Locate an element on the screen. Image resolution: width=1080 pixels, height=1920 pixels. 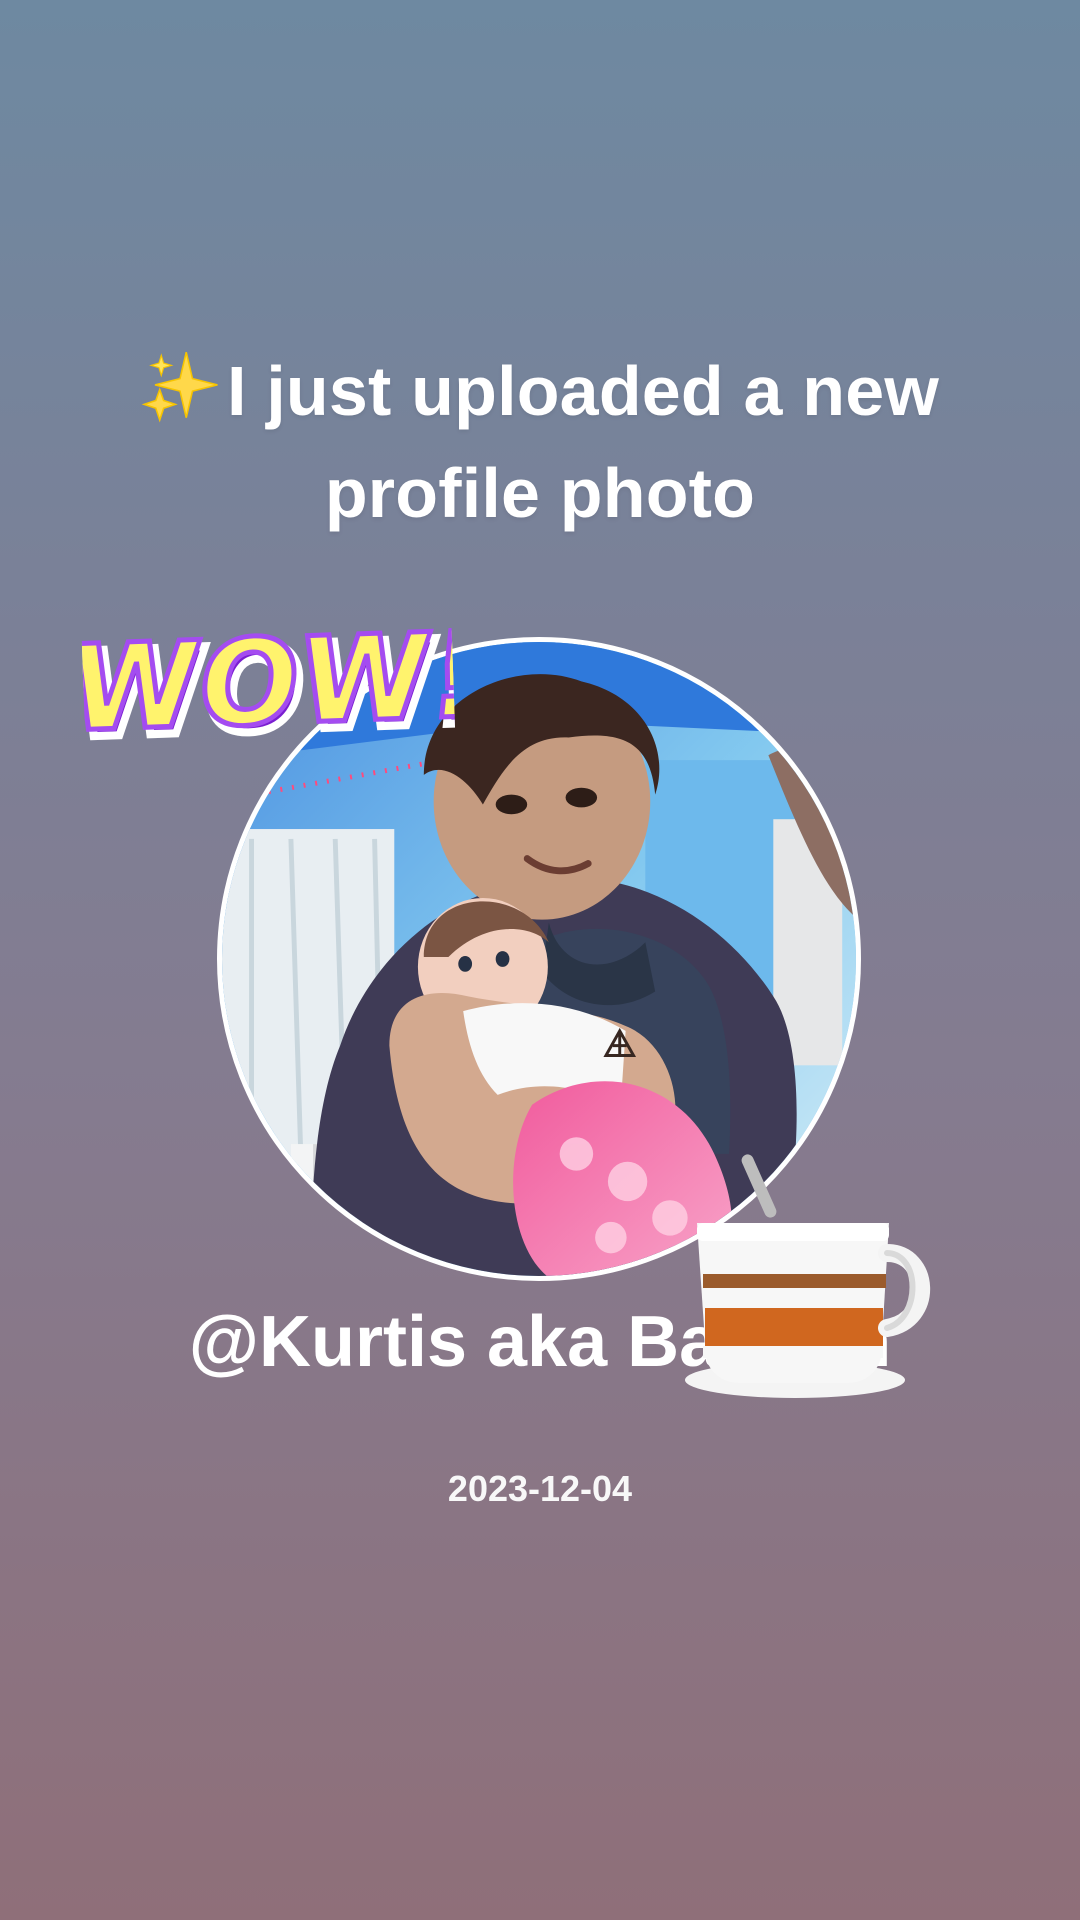
headline-text: I just uploaded a new profile photo is located at coordinates (540, 442).